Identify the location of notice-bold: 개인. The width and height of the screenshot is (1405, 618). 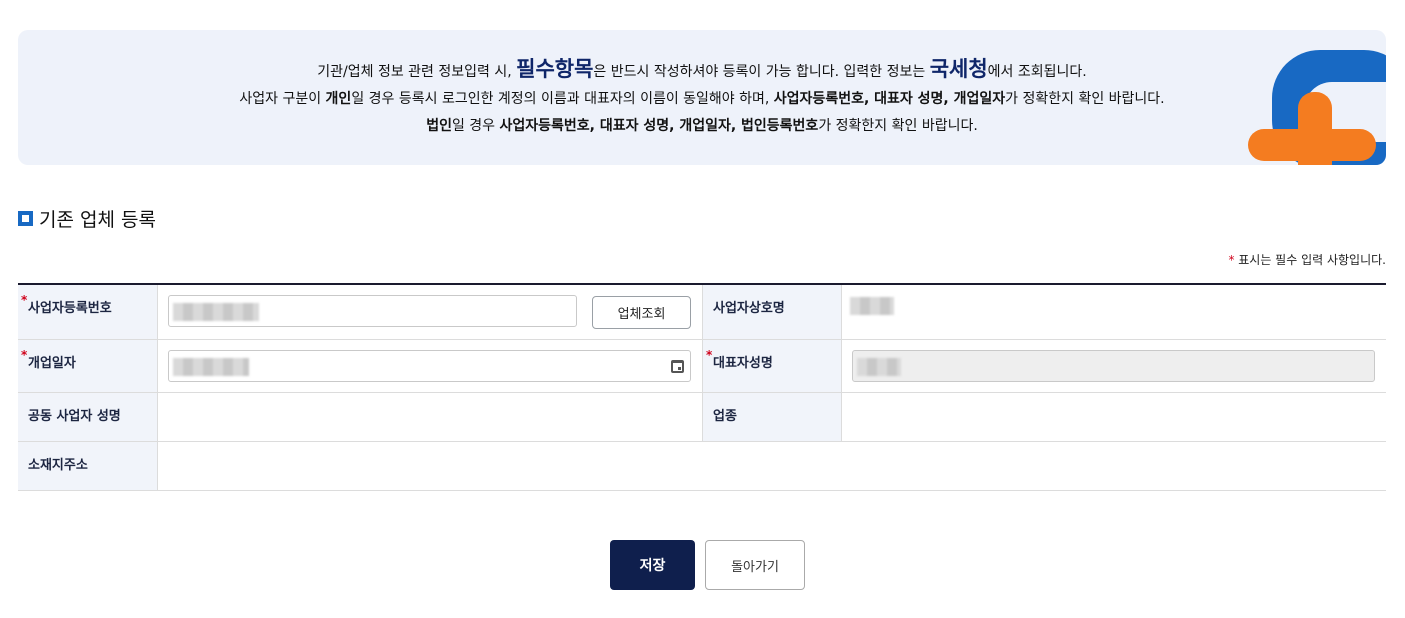
(338, 99).